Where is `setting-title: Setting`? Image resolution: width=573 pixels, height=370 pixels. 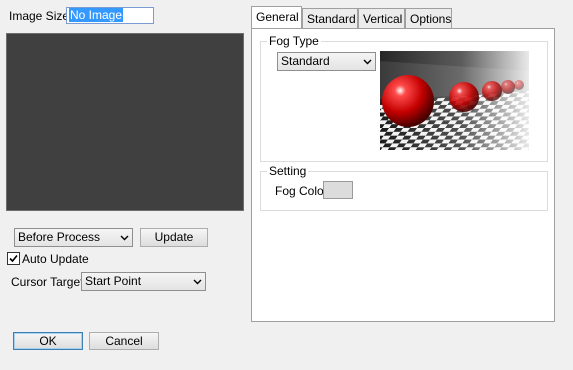 setting-title: Setting is located at coordinates (288, 171).